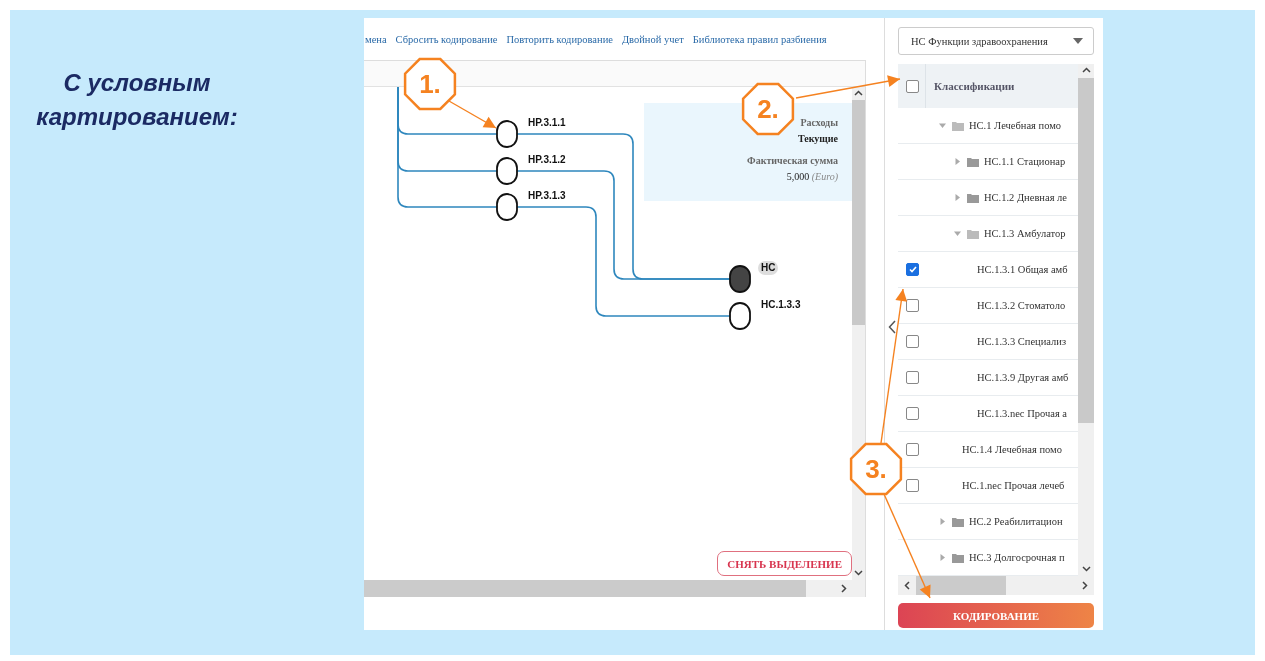  What do you see at coordinates (376, 39) in the screenshot?
I see `toolbar-link: мена` at bounding box center [376, 39].